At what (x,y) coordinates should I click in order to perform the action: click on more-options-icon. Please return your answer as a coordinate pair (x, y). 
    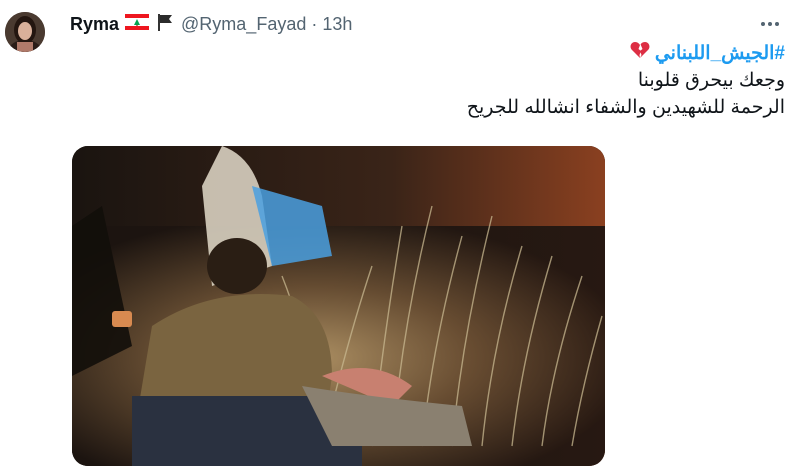
    Looking at the image, I should click on (770, 24).